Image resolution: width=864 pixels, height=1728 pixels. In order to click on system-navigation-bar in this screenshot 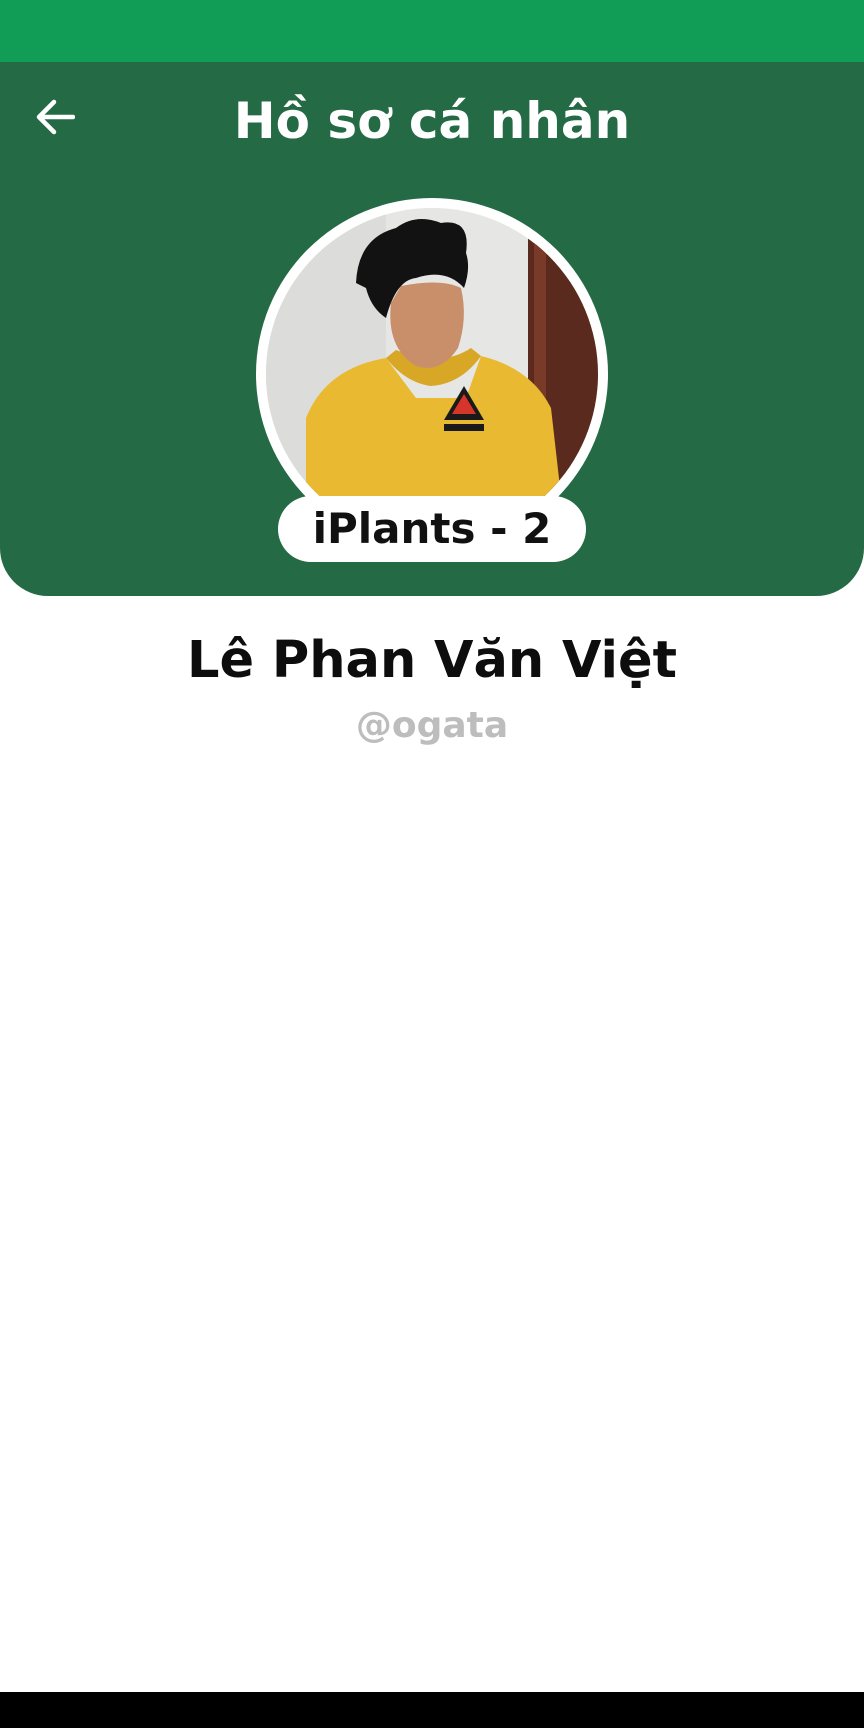, I will do `click(432, 1710)`.